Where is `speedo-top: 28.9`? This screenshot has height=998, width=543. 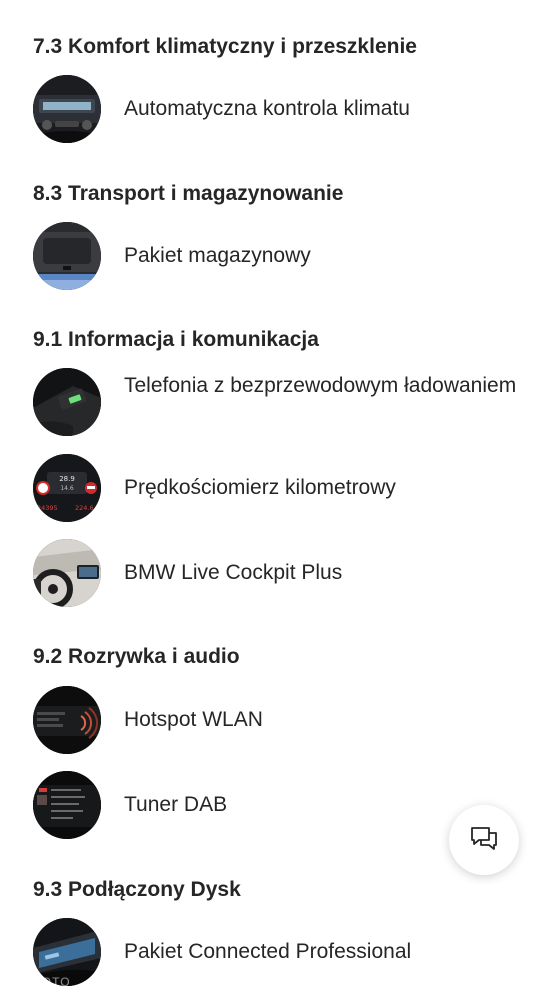
speedo-top: 28.9 is located at coordinates (67, 479).